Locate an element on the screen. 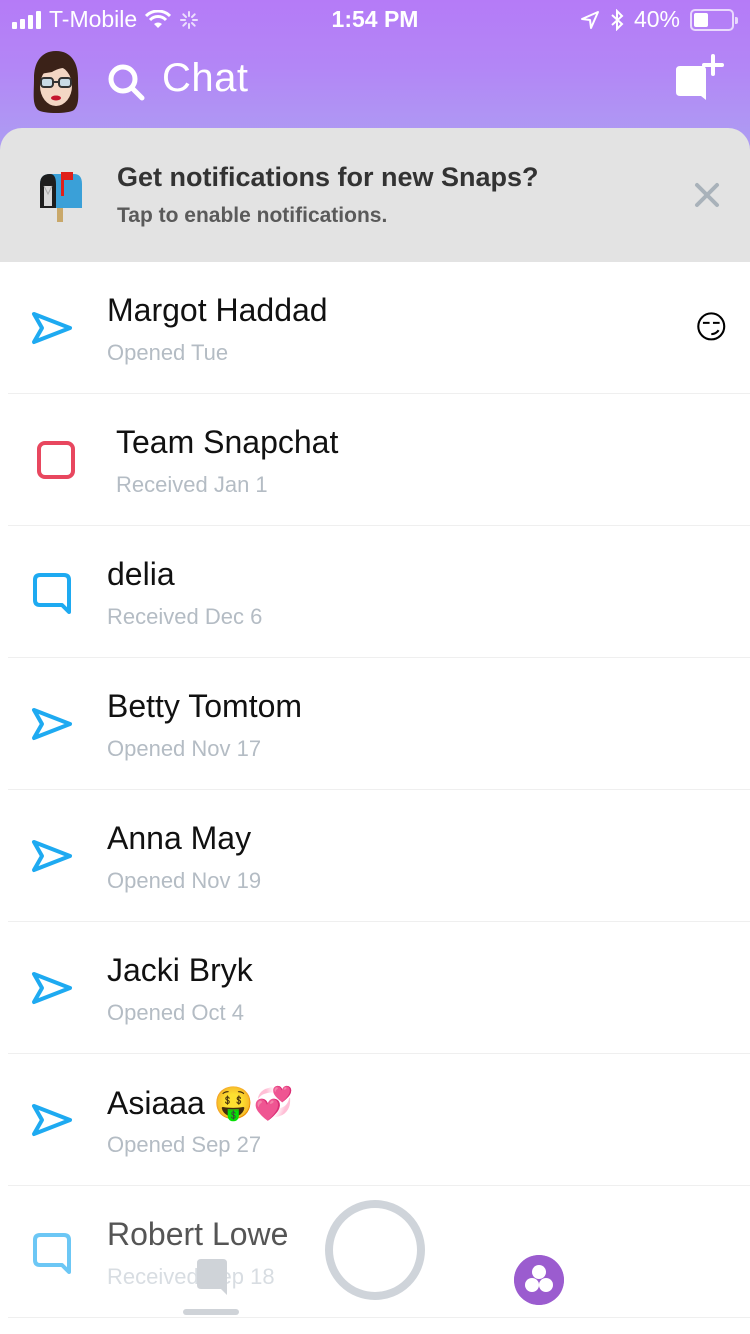 This screenshot has width=750, height=1334. chat-status: Opened Oct 4 is located at coordinates (175, 1012).